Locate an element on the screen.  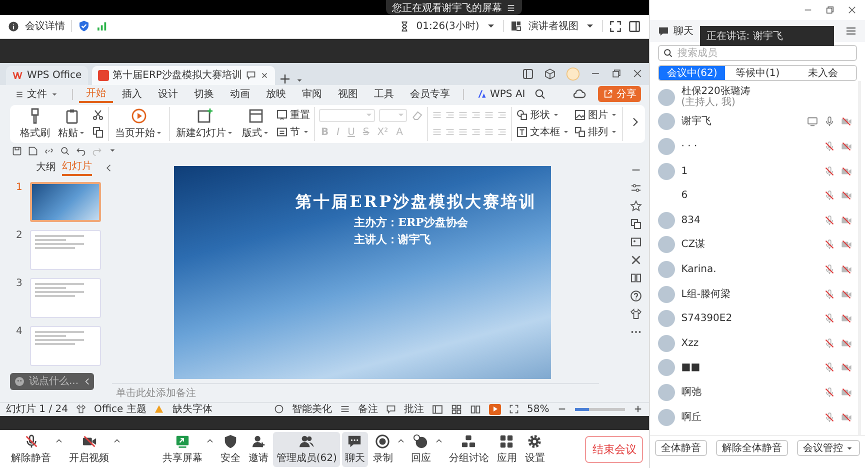
toolbar-button: 开启视频 is located at coordinates (89, 449).